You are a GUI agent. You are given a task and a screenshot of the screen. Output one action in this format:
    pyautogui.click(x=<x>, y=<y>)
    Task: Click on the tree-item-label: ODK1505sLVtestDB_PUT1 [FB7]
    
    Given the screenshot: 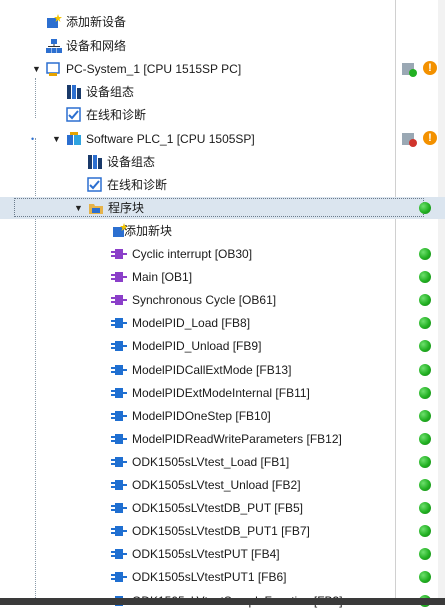 What is the action you would take?
    pyautogui.click(x=221, y=531)
    